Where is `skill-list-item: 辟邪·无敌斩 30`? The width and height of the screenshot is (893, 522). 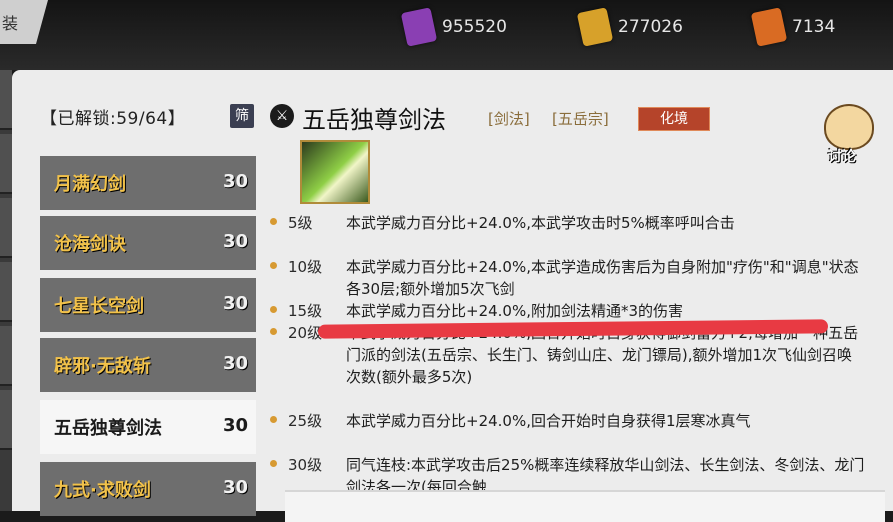
skill-list-item: 辟邪·无敌斩 30 is located at coordinates (148, 365).